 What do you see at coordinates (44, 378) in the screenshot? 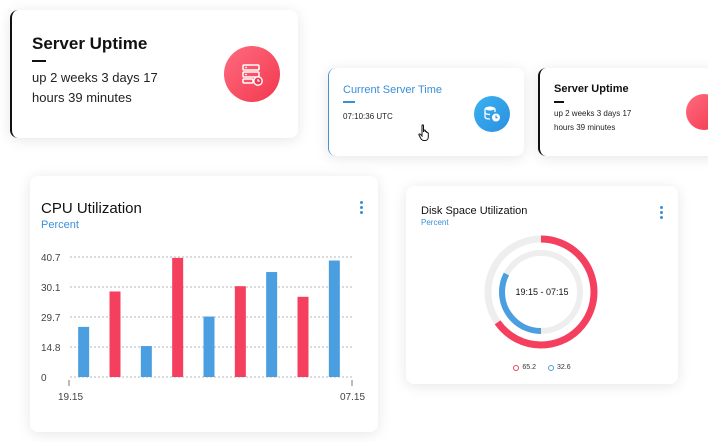
I see `y-tick-label: 0` at bounding box center [44, 378].